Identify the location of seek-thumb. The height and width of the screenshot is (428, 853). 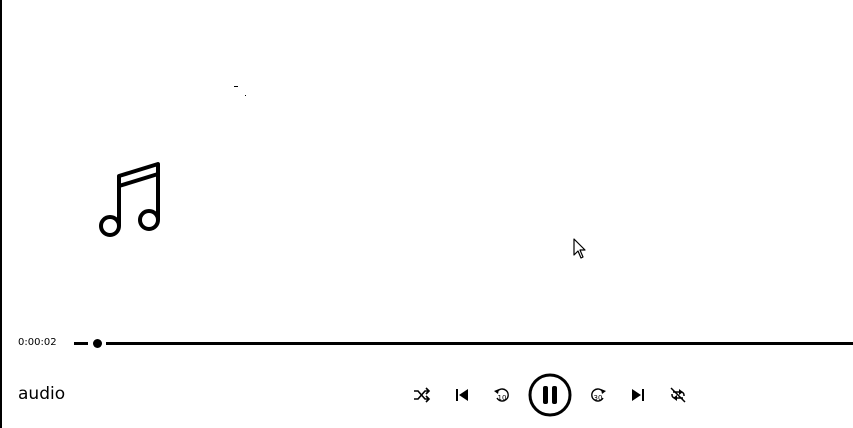
(97, 343).